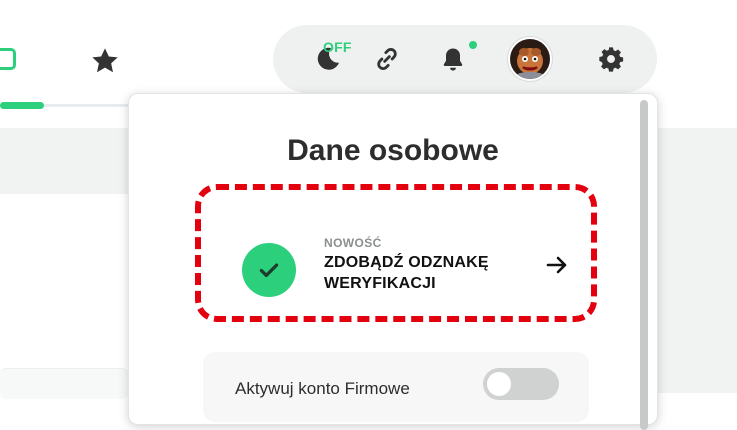 The width and height of the screenshot is (737, 430). What do you see at coordinates (64, 161) in the screenshot?
I see `background-panel` at bounding box center [64, 161].